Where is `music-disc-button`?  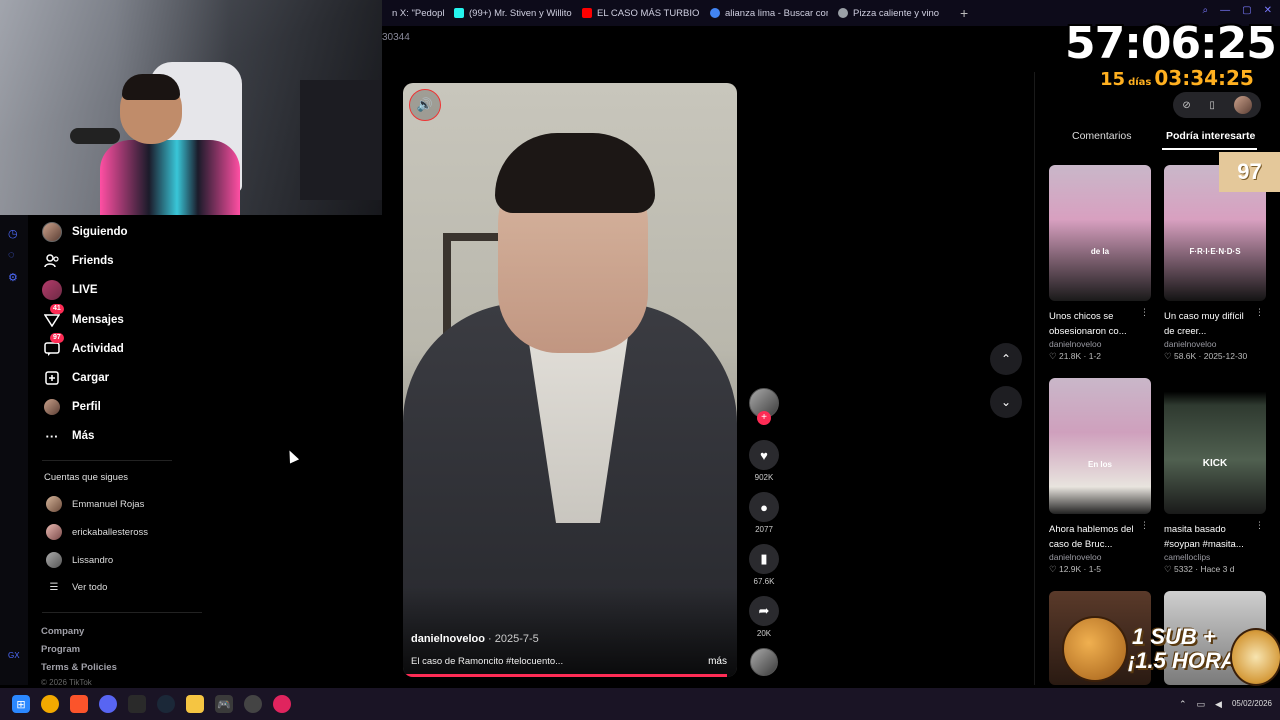
music-disc-button is located at coordinates (764, 662).